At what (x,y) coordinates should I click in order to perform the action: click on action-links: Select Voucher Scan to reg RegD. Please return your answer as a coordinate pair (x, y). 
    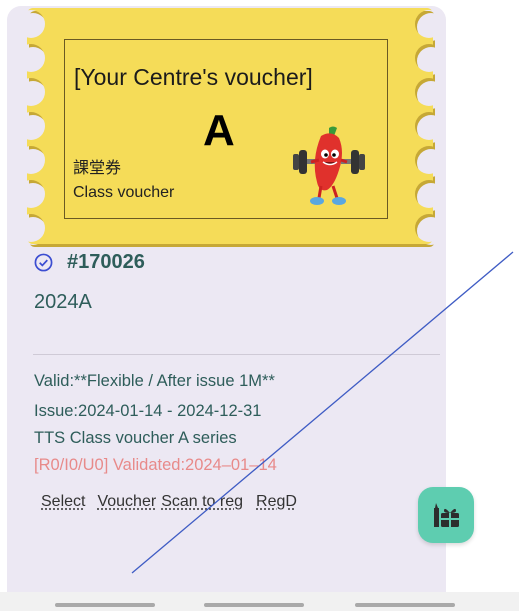
    Looking at the image, I should click on (169, 502).